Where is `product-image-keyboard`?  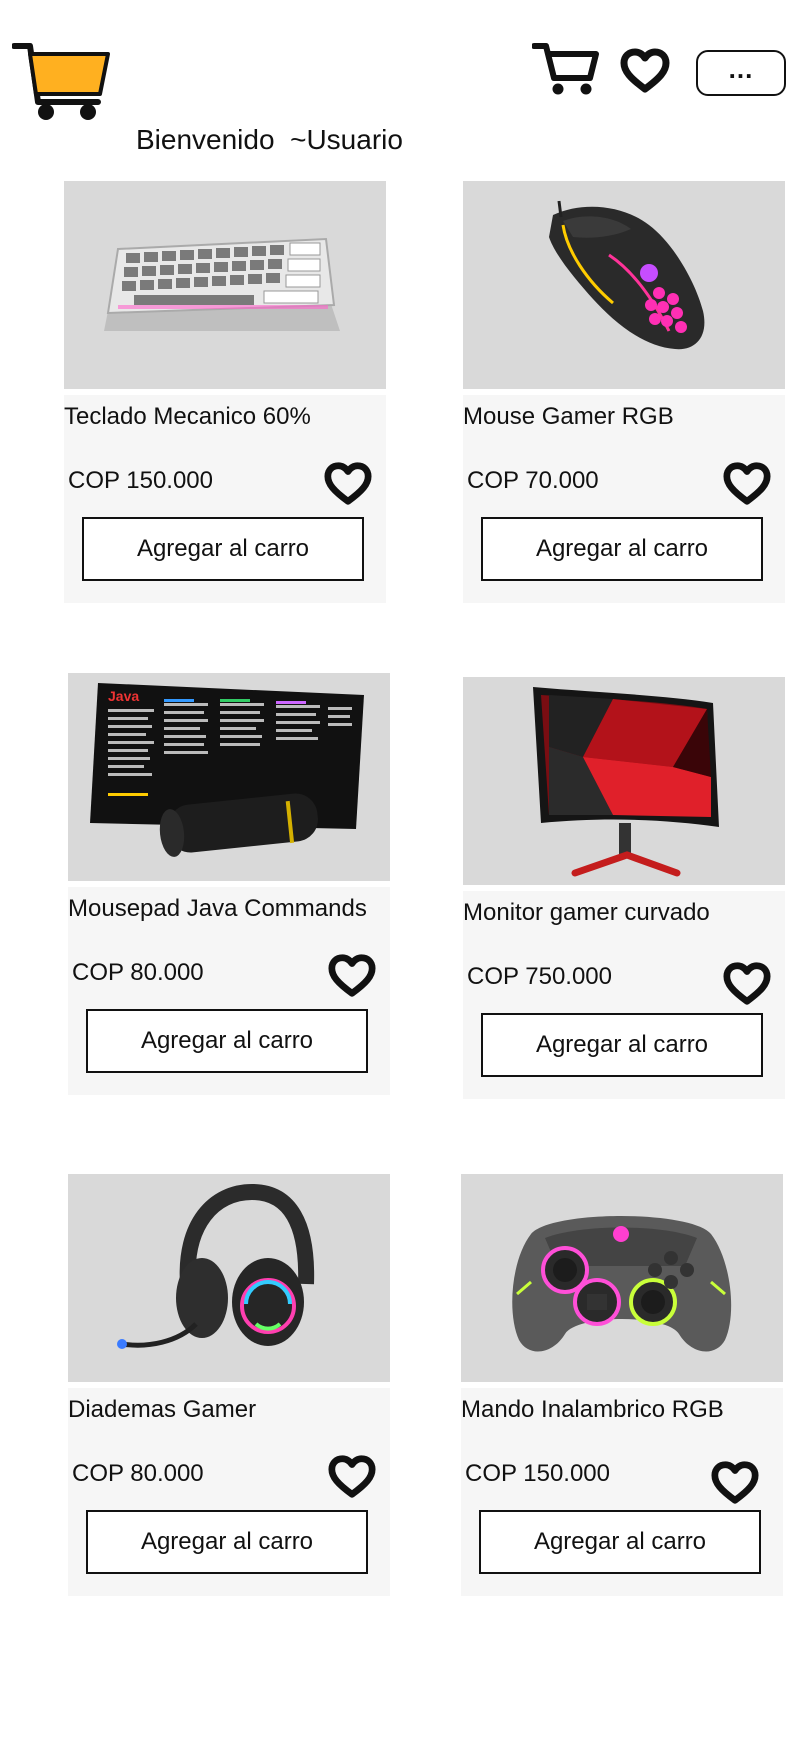 product-image-keyboard is located at coordinates (225, 285).